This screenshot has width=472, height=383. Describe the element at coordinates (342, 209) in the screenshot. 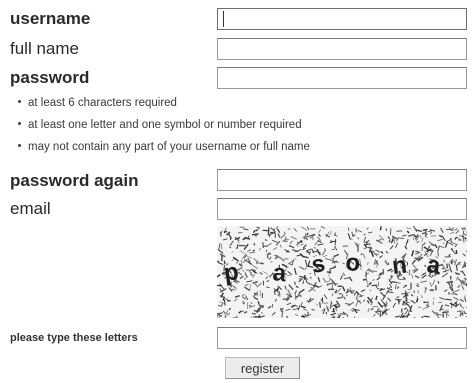

I see `email-input` at that location.